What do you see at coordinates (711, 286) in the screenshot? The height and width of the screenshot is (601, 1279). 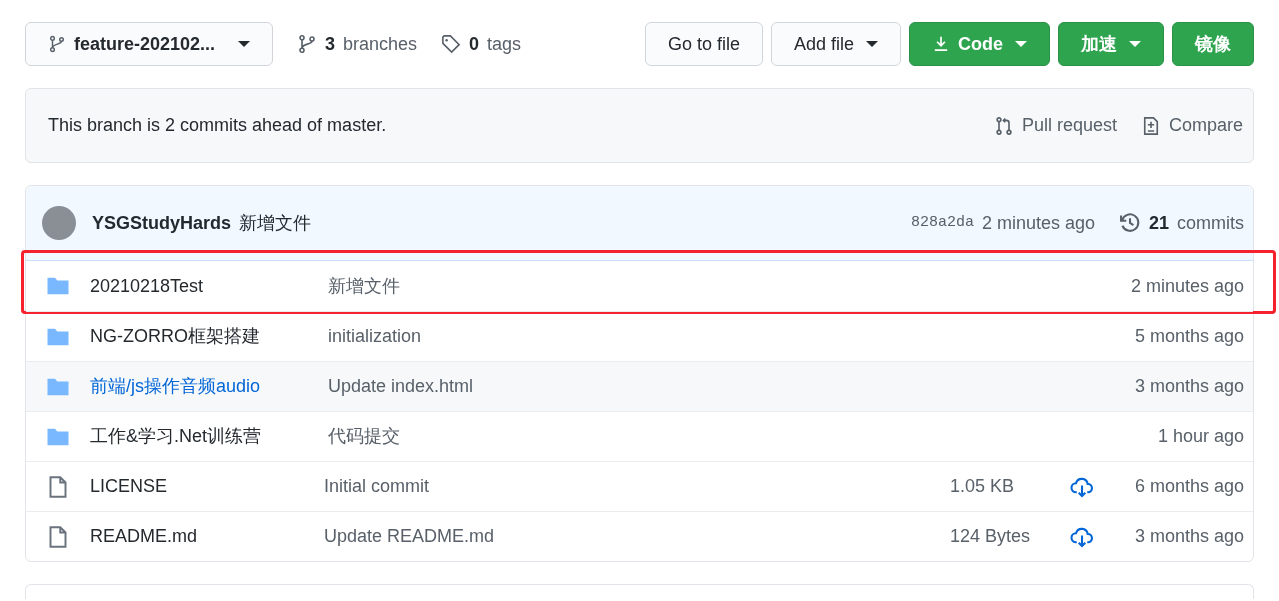 I see `commit-message-link: 新增文件` at bounding box center [711, 286].